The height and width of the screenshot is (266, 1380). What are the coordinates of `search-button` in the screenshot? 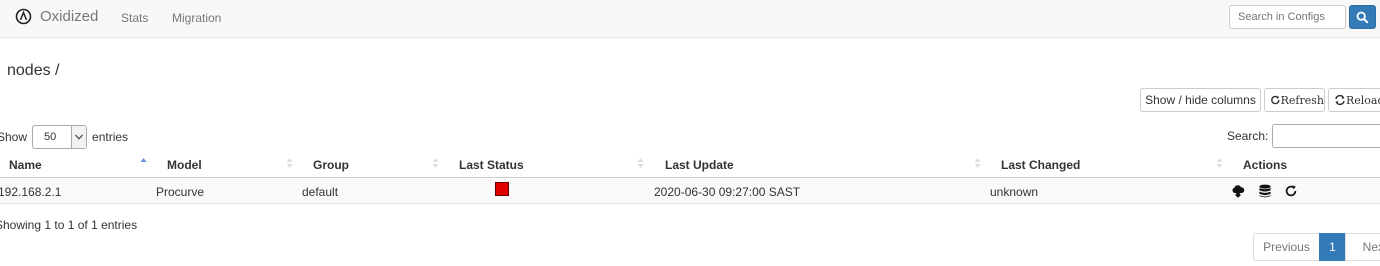 It's located at (1362, 17).